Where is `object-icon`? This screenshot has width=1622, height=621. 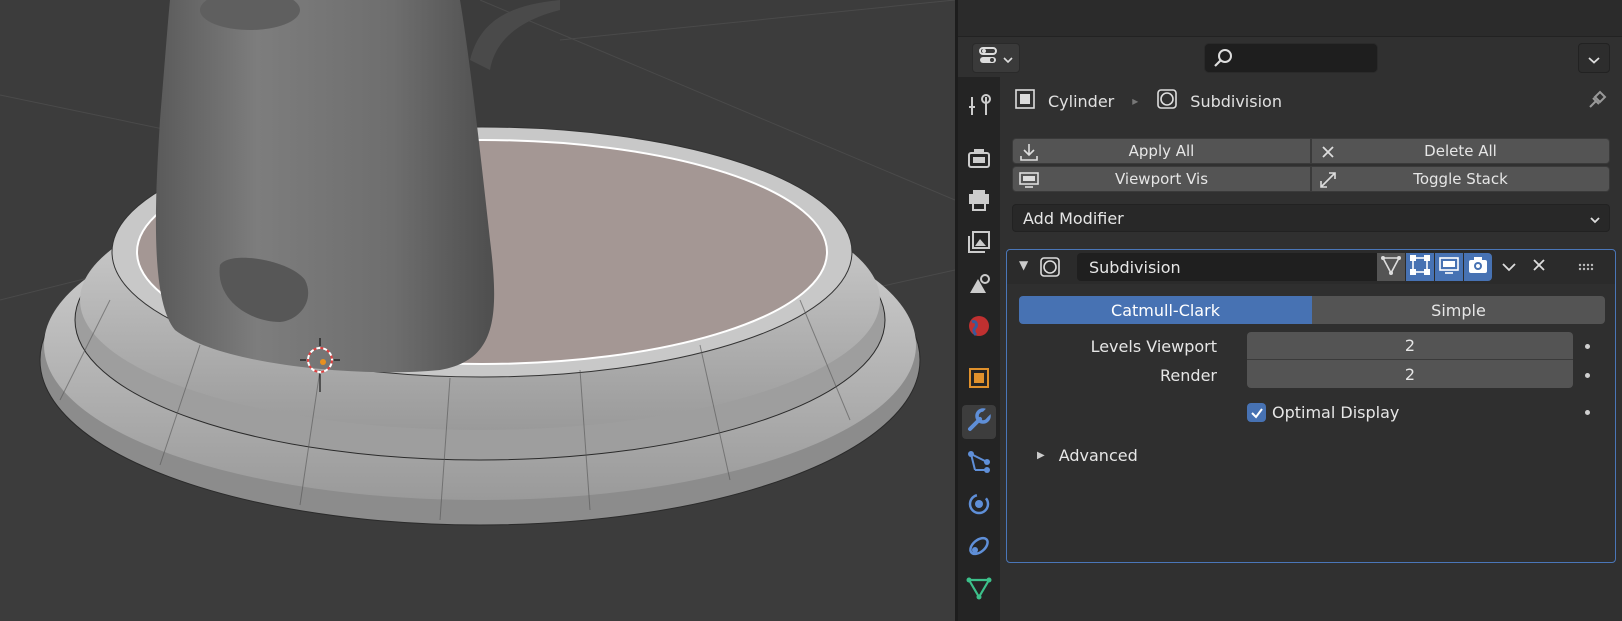
object-icon is located at coordinates (979, 380).